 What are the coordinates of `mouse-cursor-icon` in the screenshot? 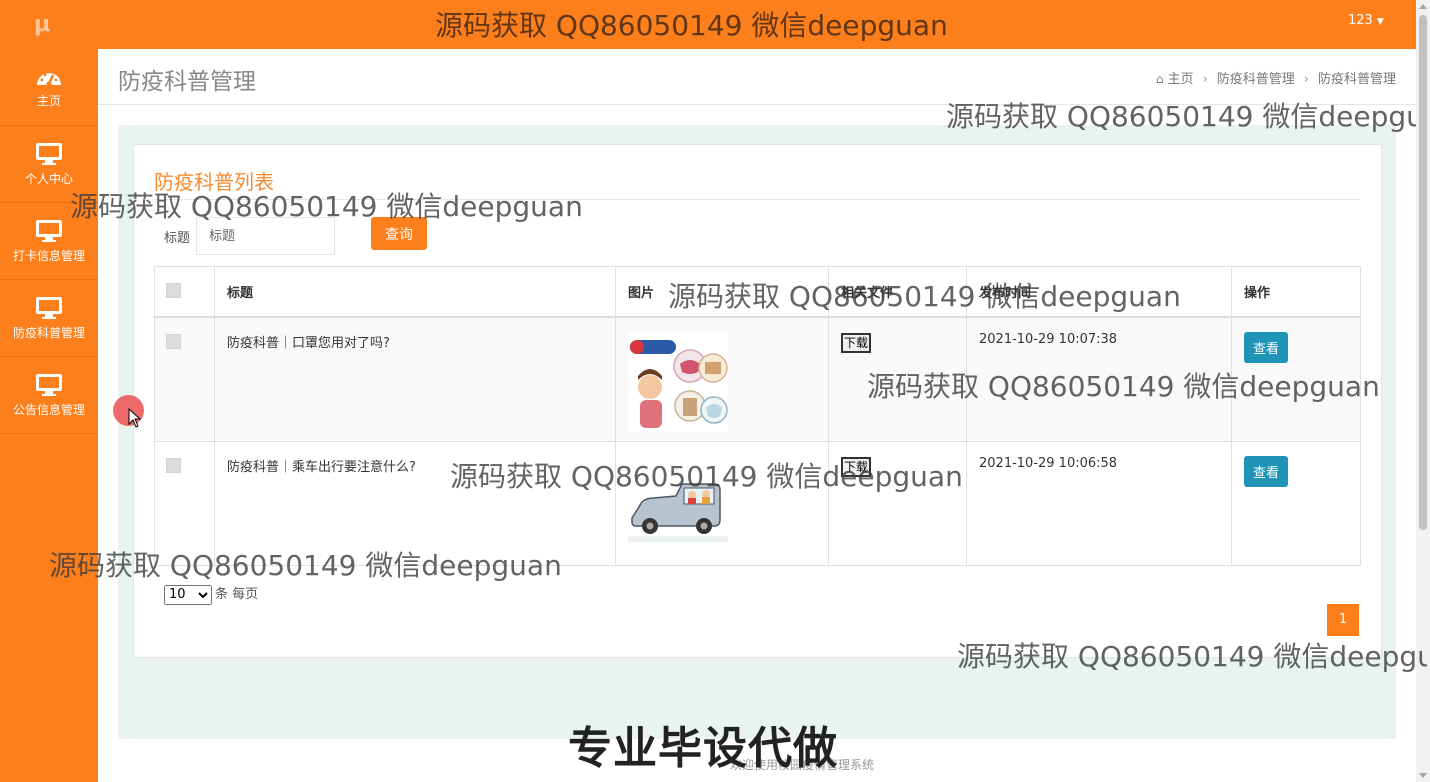 It's located at (135, 418).